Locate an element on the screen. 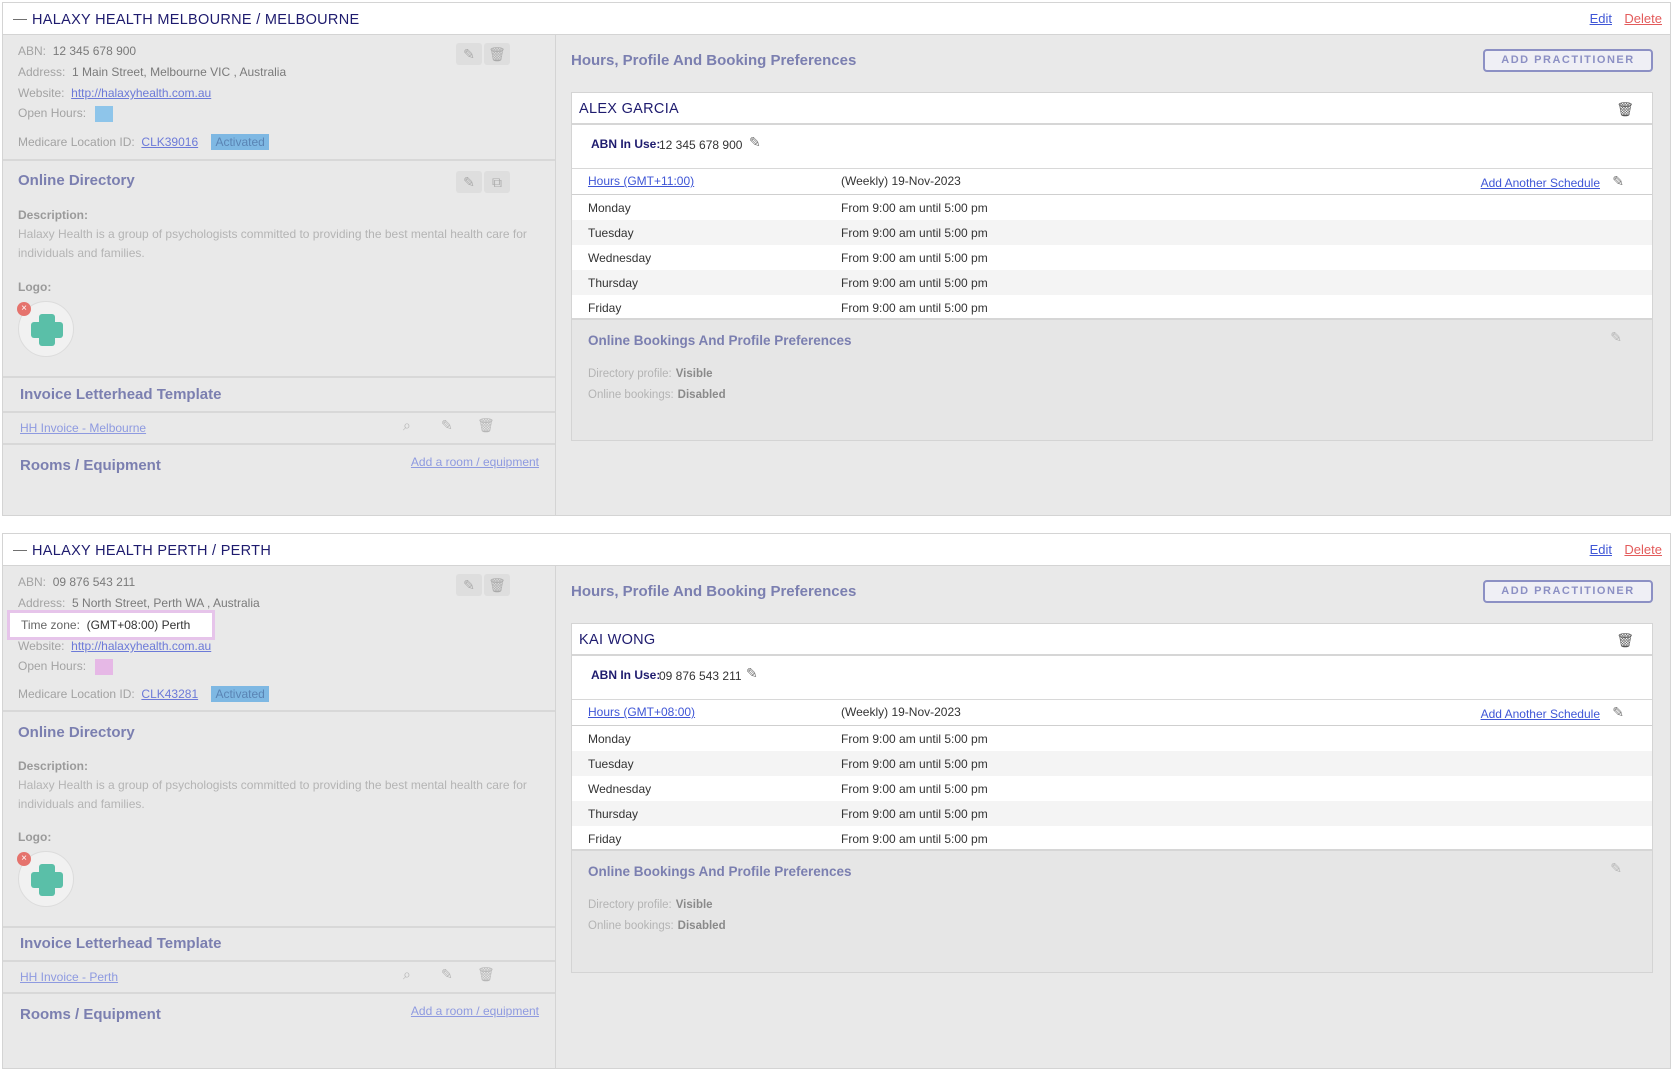 This screenshot has width=1675, height=1071. day-name: Monday is located at coordinates (609, 739).